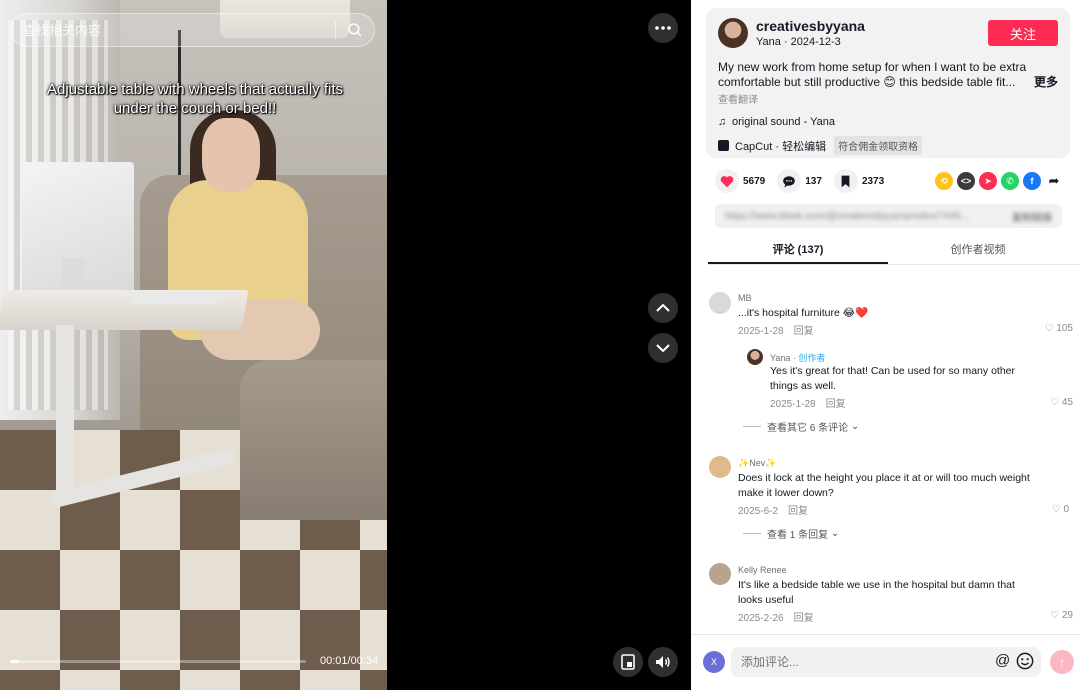 The height and width of the screenshot is (690, 1080). Describe the element at coordinates (758, 511) in the screenshot. I see `comment-date: 2025-6-2` at that location.